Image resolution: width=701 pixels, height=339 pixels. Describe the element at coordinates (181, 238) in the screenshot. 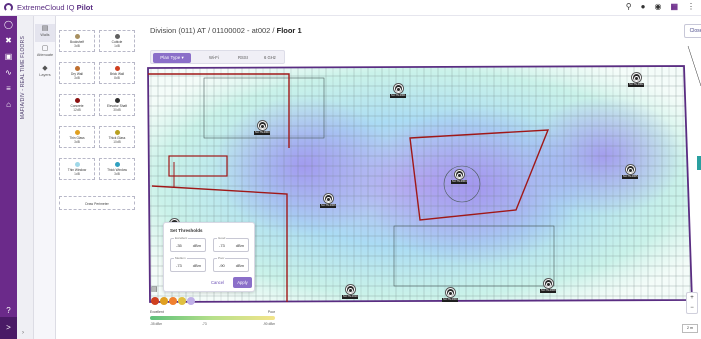

I see `threshold-field-label: Excellent` at that location.